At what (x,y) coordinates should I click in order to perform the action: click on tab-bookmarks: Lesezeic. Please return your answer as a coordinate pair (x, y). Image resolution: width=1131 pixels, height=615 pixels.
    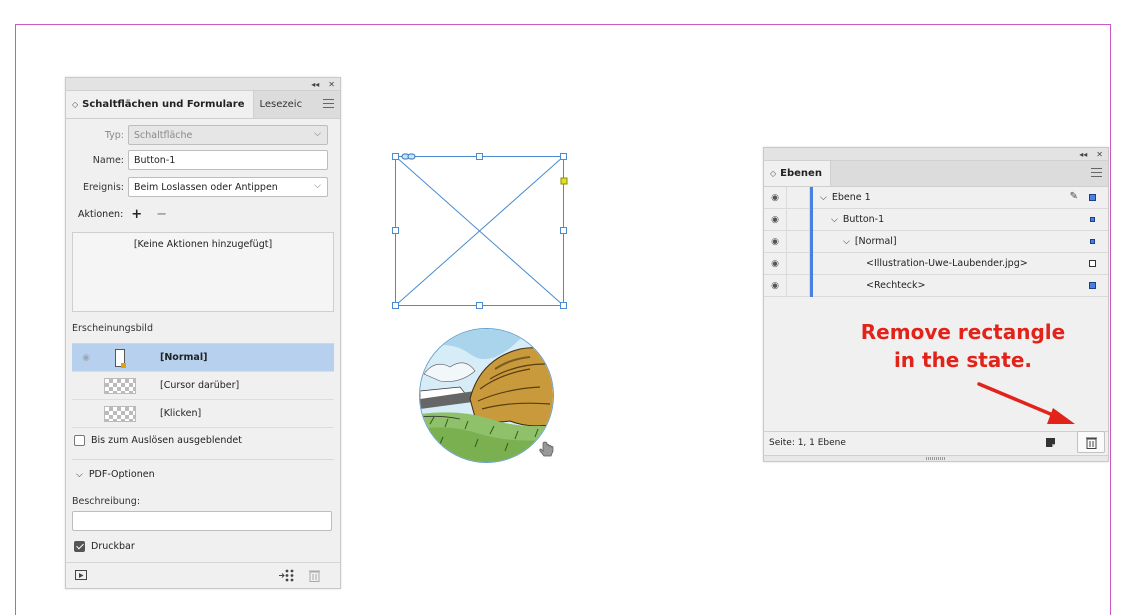
    Looking at the image, I should click on (282, 104).